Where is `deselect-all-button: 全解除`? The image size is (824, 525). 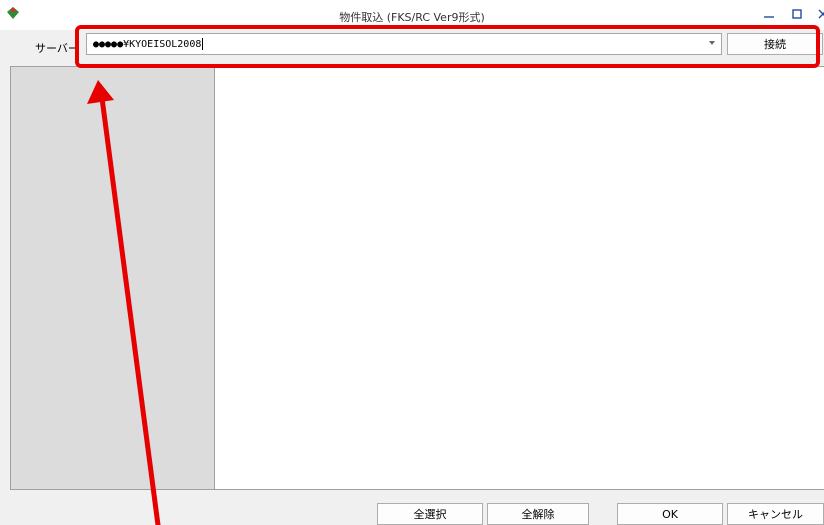 deselect-all-button: 全解除 is located at coordinates (538, 514).